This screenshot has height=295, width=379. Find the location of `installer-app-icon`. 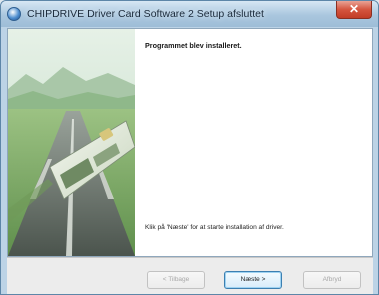

installer-app-icon is located at coordinates (14, 14).